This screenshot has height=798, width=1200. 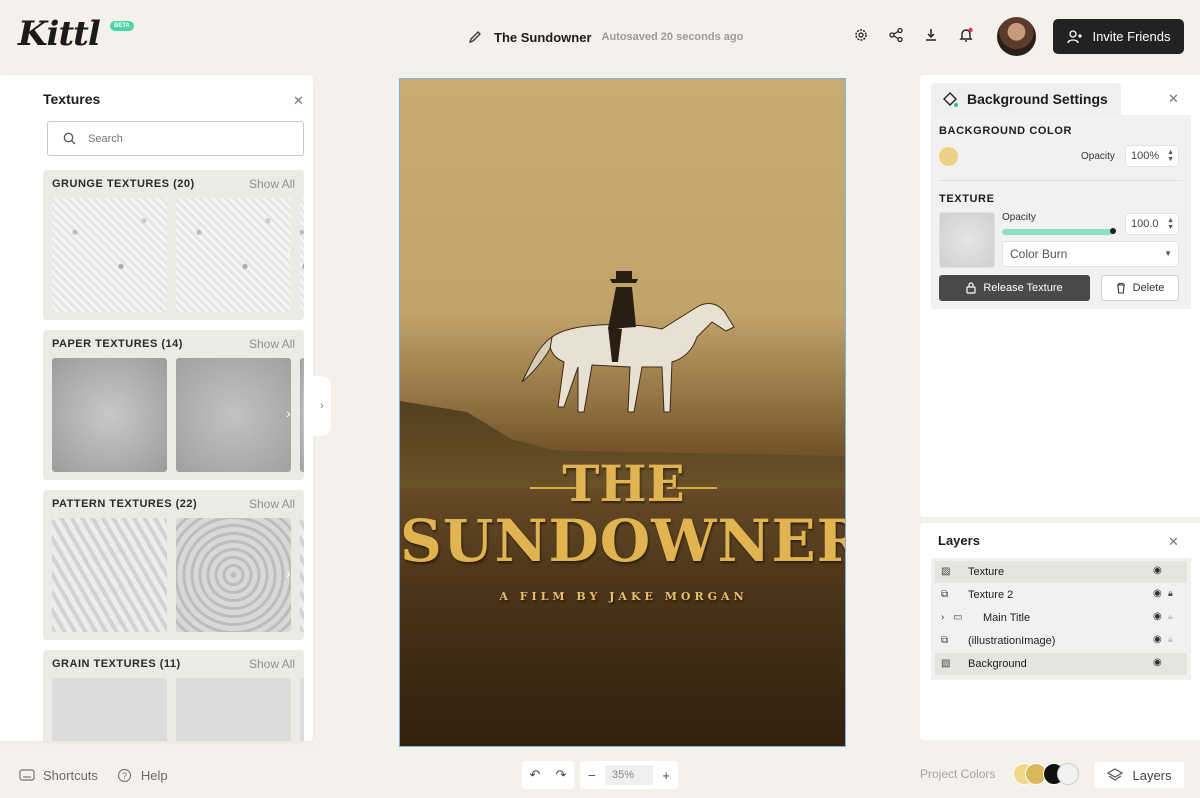 I want to click on release-texture-button: Release Texture, so click(x=1014, y=288).